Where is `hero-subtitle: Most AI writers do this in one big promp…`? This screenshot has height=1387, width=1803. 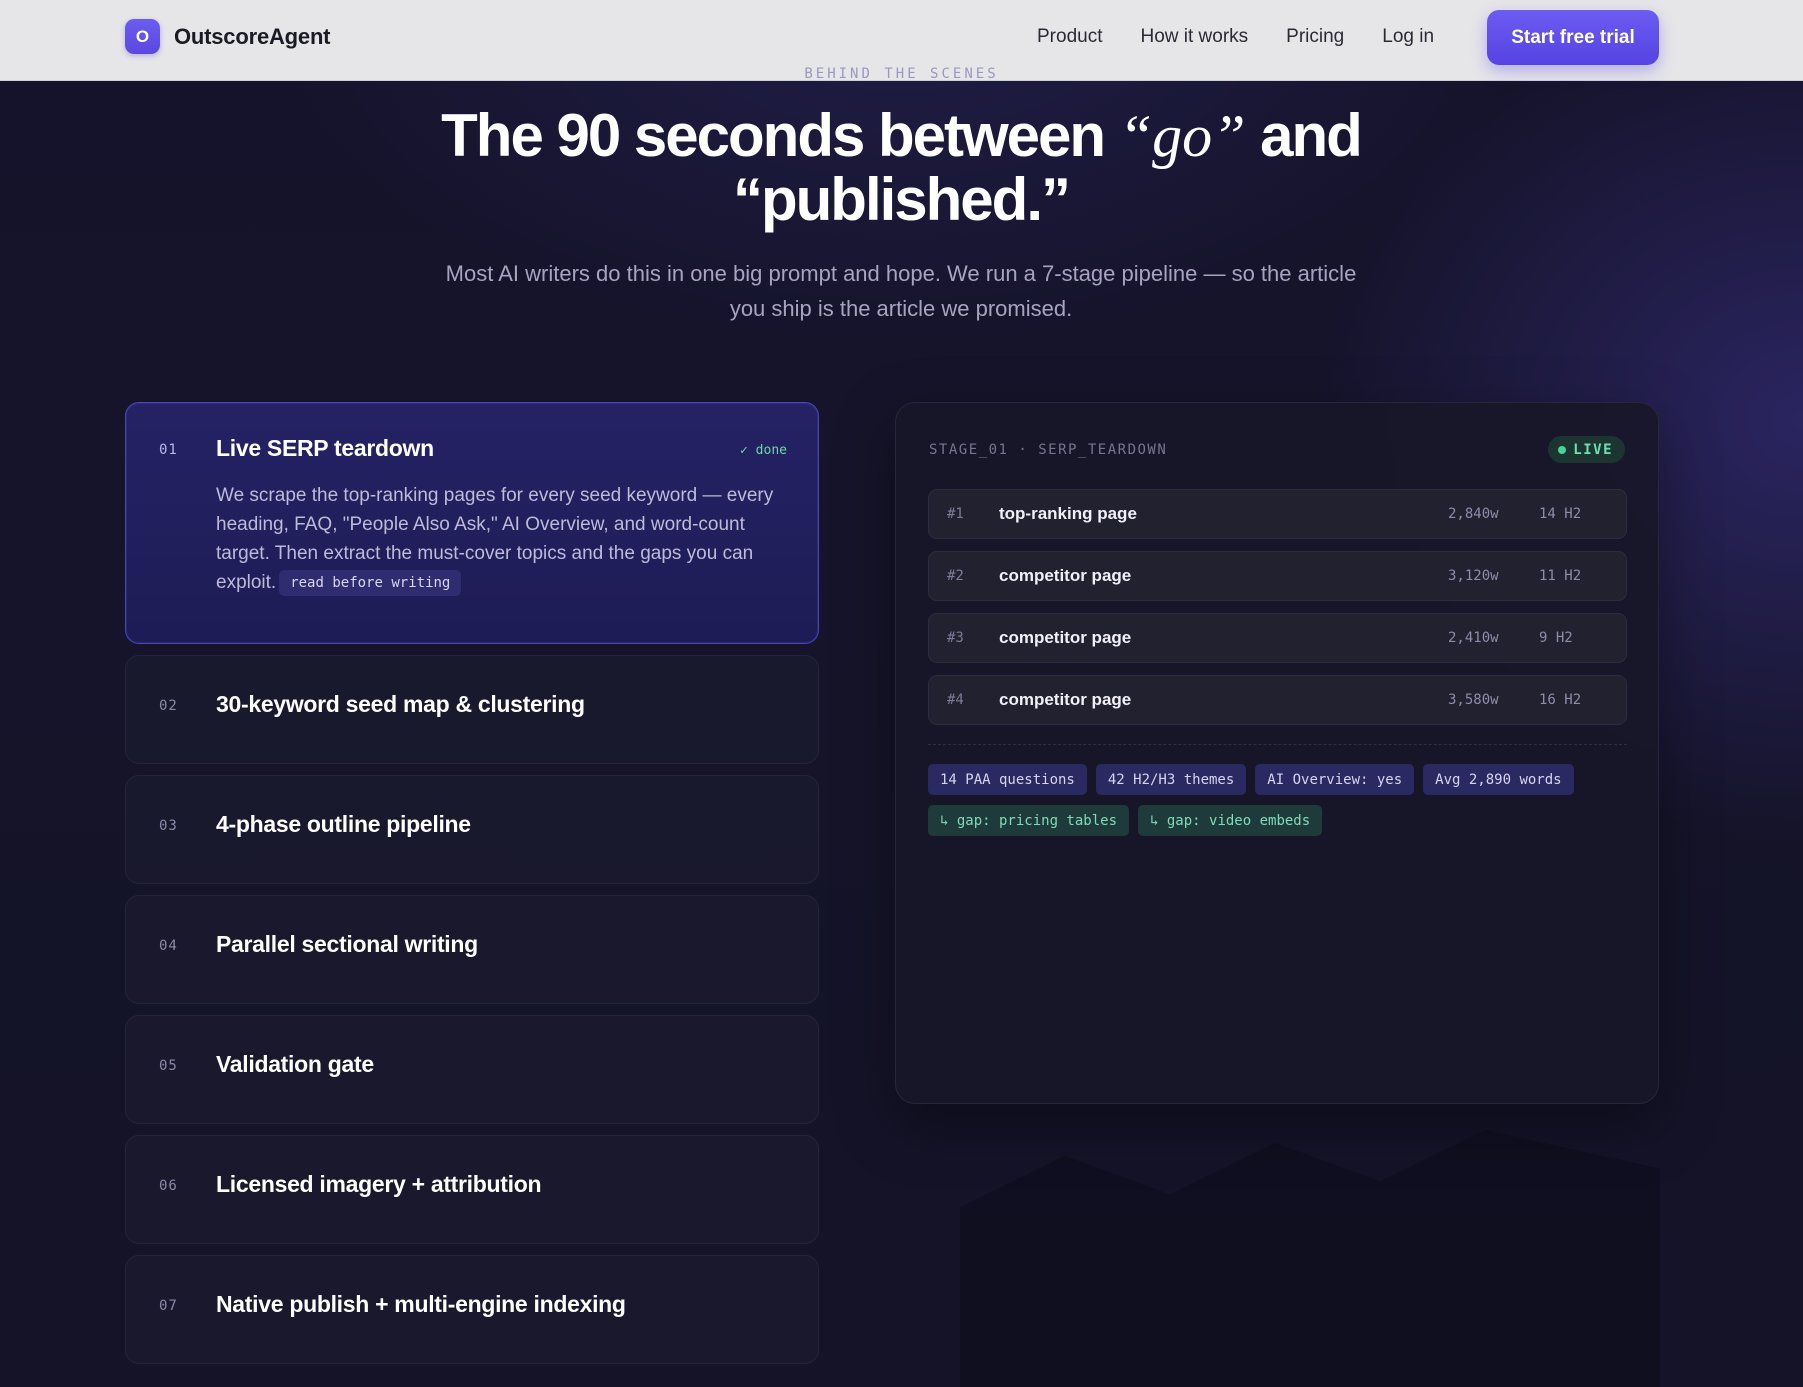
hero-subtitle: Most AI writers do this in one big promp… is located at coordinates (901, 291).